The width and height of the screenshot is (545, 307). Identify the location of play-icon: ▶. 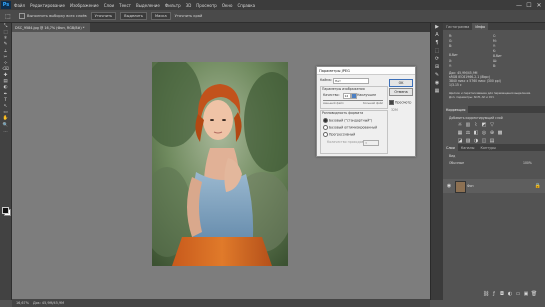
(437, 27).